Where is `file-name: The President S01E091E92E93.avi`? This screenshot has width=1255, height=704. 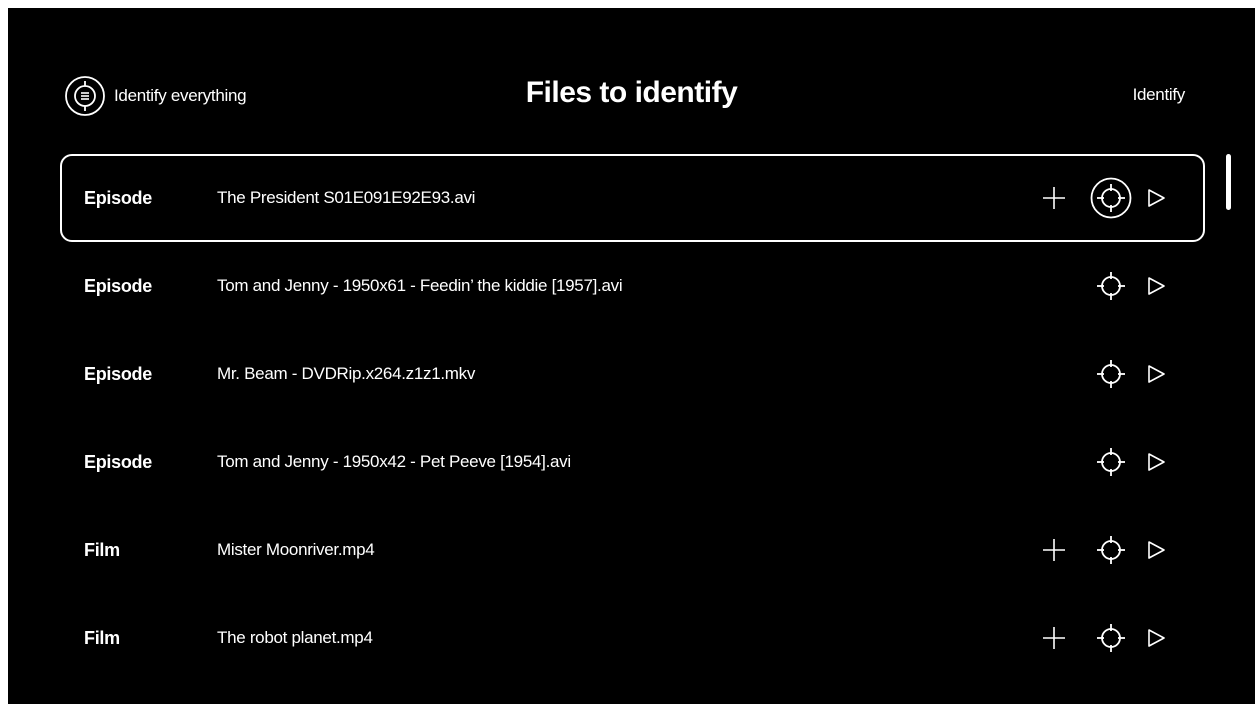 file-name: The President S01E091E92E93.avi is located at coordinates (346, 197).